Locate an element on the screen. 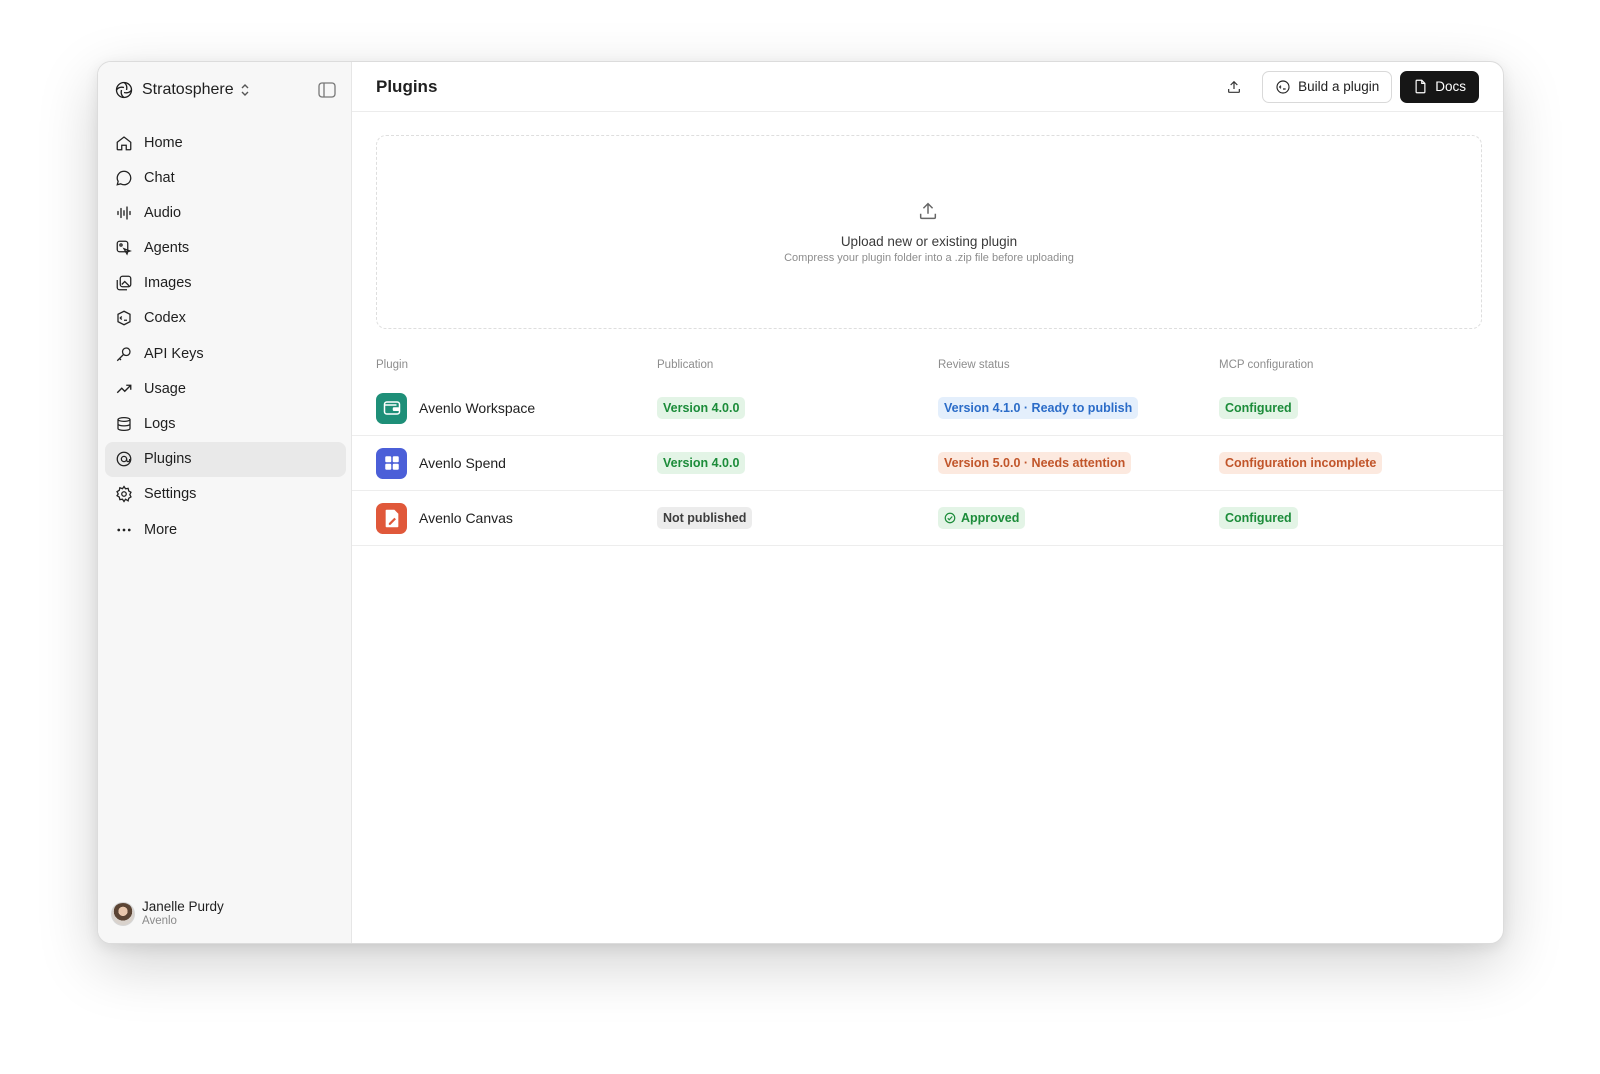 This screenshot has width=1600, height=1074. key-icon is located at coordinates (124, 354).